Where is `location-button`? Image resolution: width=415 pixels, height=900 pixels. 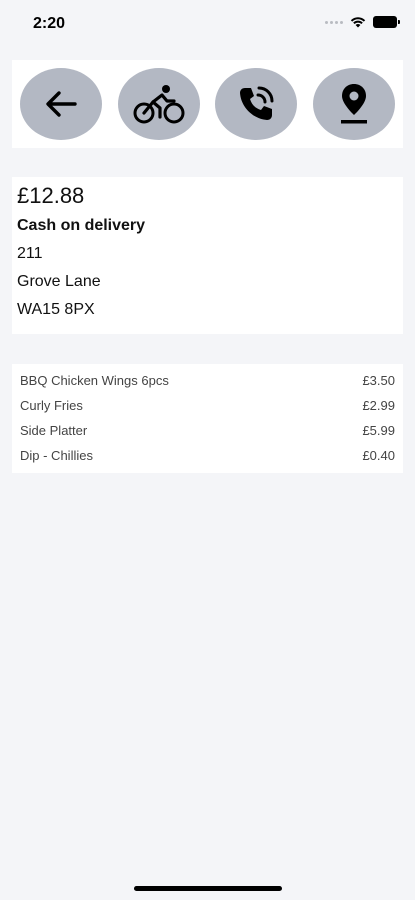
location-button is located at coordinates (353, 104).